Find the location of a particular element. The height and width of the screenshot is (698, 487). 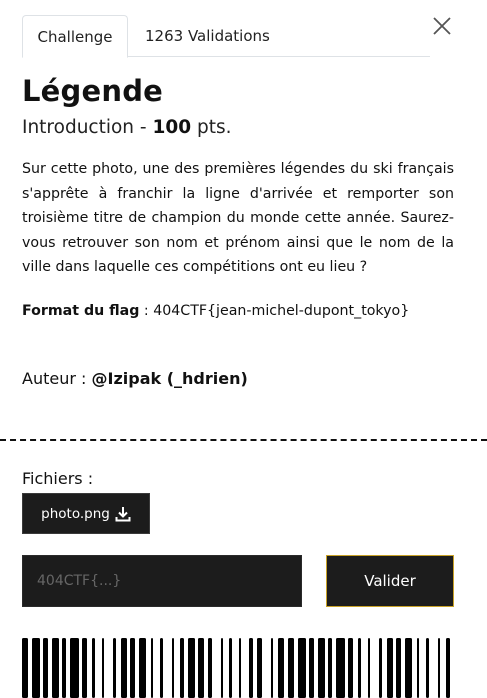

close-button is located at coordinates (442, 26).